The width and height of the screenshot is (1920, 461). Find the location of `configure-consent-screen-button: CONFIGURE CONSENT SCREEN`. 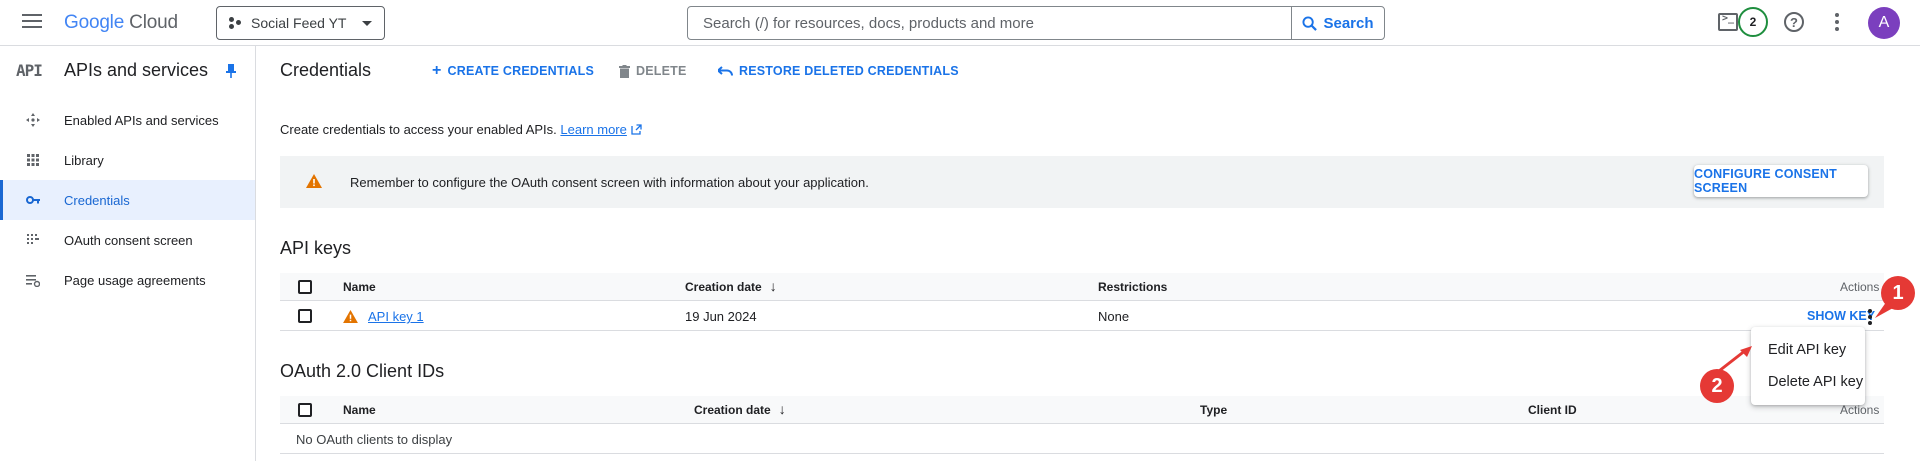

configure-consent-screen-button: CONFIGURE CONSENT SCREEN is located at coordinates (1781, 181).